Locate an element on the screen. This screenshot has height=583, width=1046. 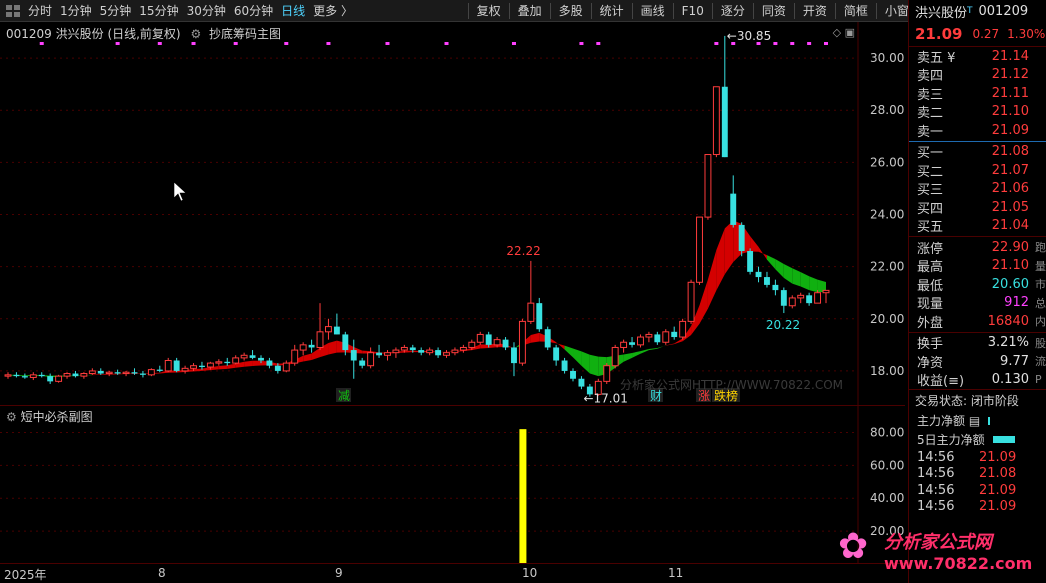
period-tab-1: 1分钟 is located at coordinates (76, 10).